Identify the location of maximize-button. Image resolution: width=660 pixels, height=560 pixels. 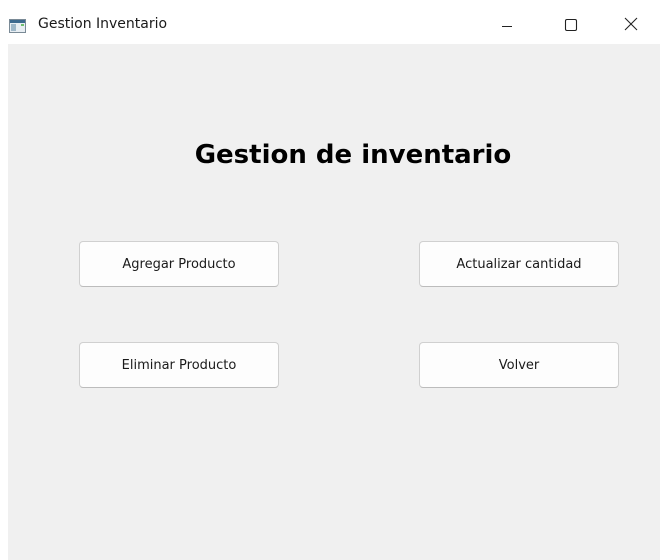
(571, 26).